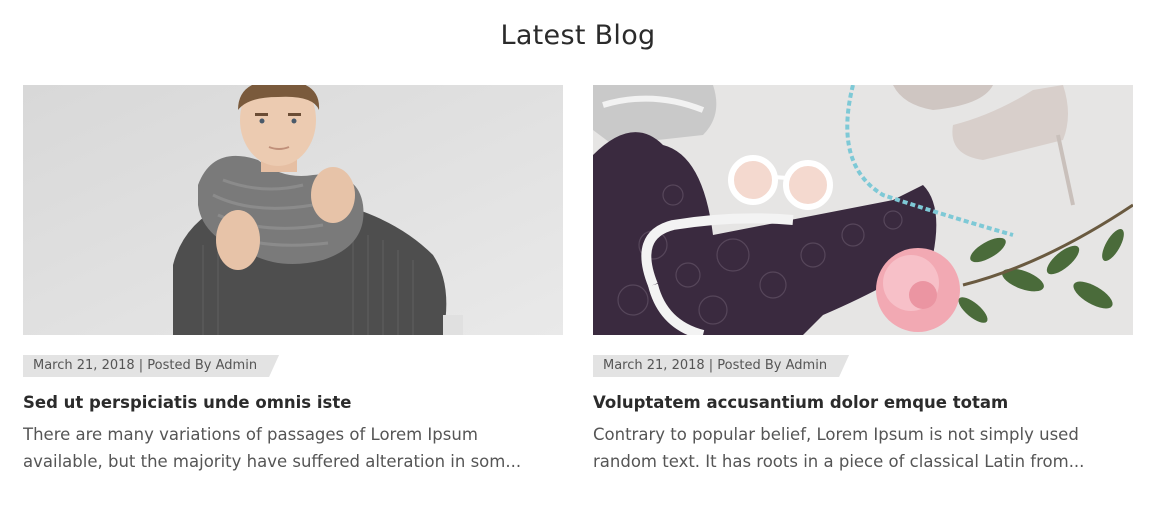 Image resolution: width=1156 pixels, height=515 pixels. I want to click on post-title: Sed ut perspiciatis unde omnis iste, so click(293, 403).